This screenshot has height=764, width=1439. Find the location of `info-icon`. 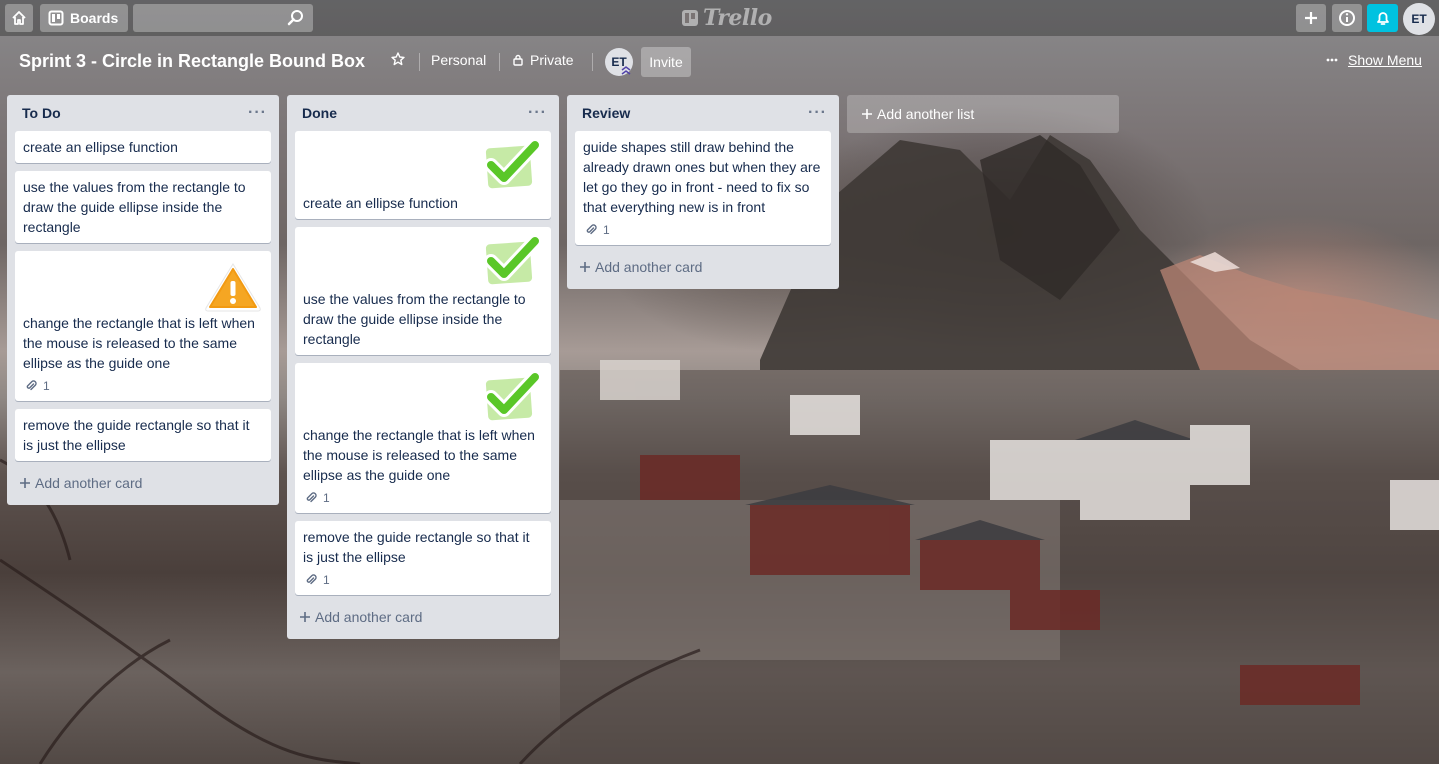

info-icon is located at coordinates (1347, 18).